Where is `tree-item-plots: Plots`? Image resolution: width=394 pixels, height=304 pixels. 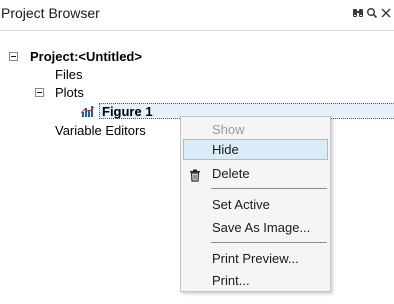 tree-item-plots: Plots is located at coordinates (69, 92).